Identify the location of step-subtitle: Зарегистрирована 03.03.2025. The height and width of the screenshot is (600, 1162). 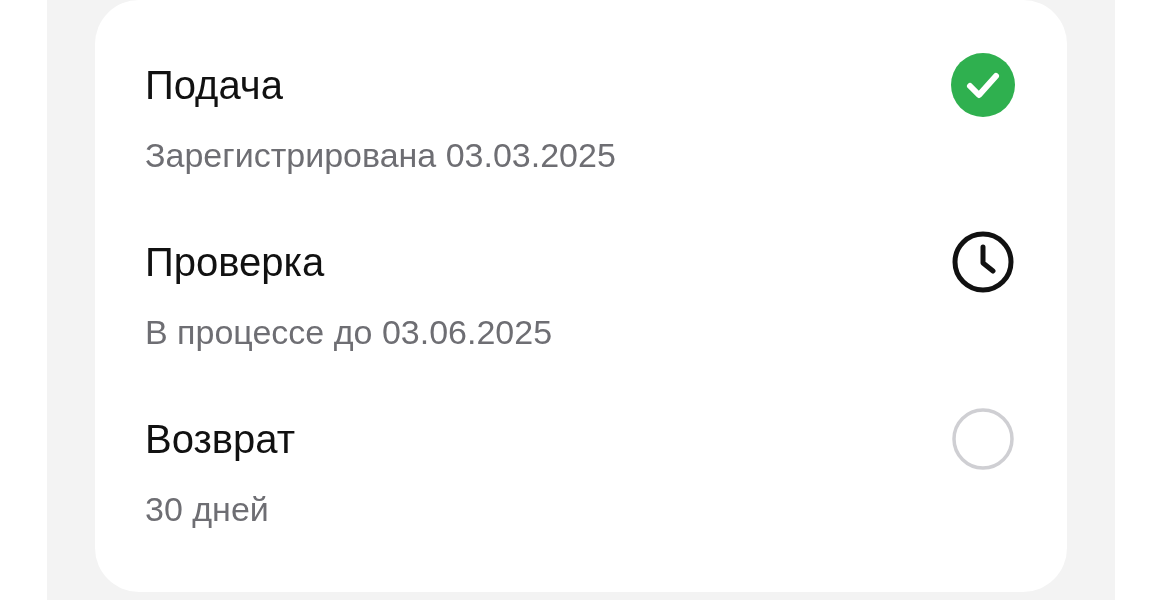
(380, 155).